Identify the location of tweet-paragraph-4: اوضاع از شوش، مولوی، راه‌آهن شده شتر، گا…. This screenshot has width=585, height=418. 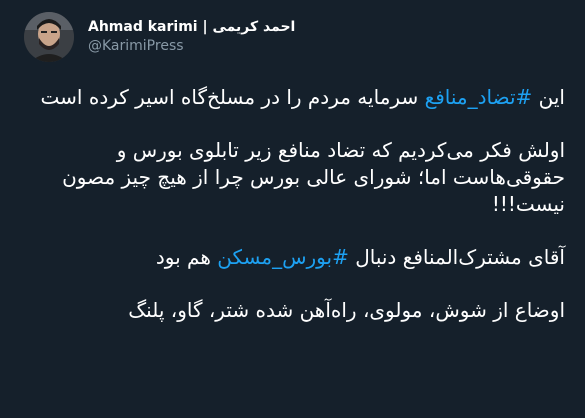
(346, 310).